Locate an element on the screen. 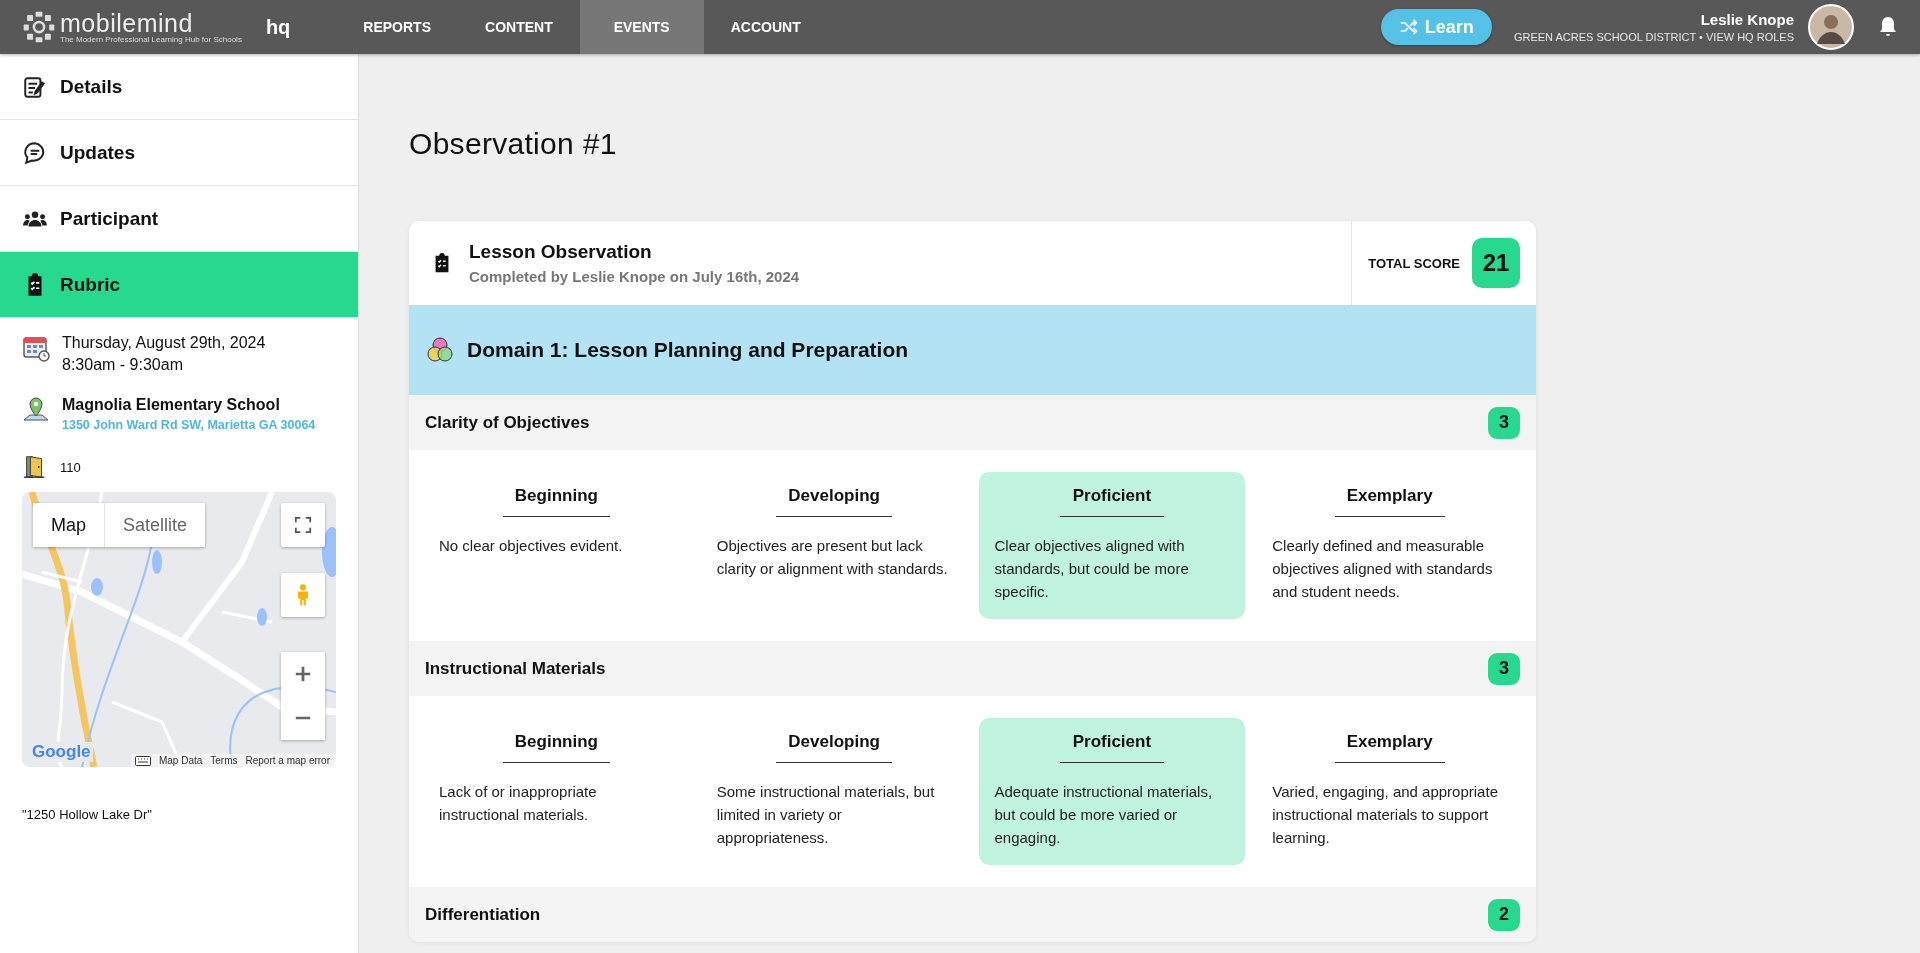  rubric-title: Lesson Observation is located at coordinates (561, 252).